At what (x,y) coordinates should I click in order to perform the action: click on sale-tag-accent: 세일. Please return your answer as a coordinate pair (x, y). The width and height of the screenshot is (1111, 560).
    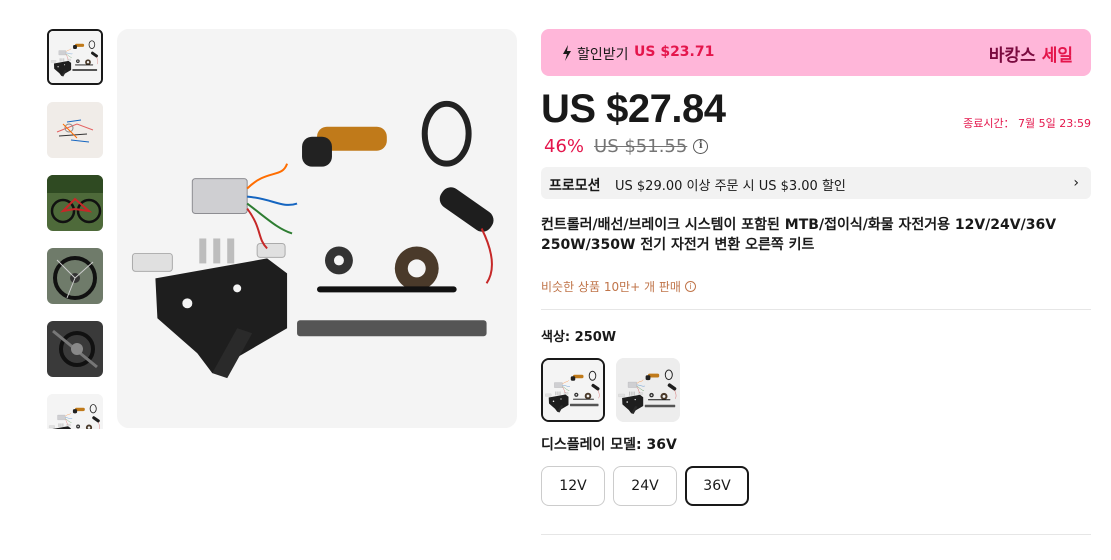
    Looking at the image, I should click on (1057, 56).